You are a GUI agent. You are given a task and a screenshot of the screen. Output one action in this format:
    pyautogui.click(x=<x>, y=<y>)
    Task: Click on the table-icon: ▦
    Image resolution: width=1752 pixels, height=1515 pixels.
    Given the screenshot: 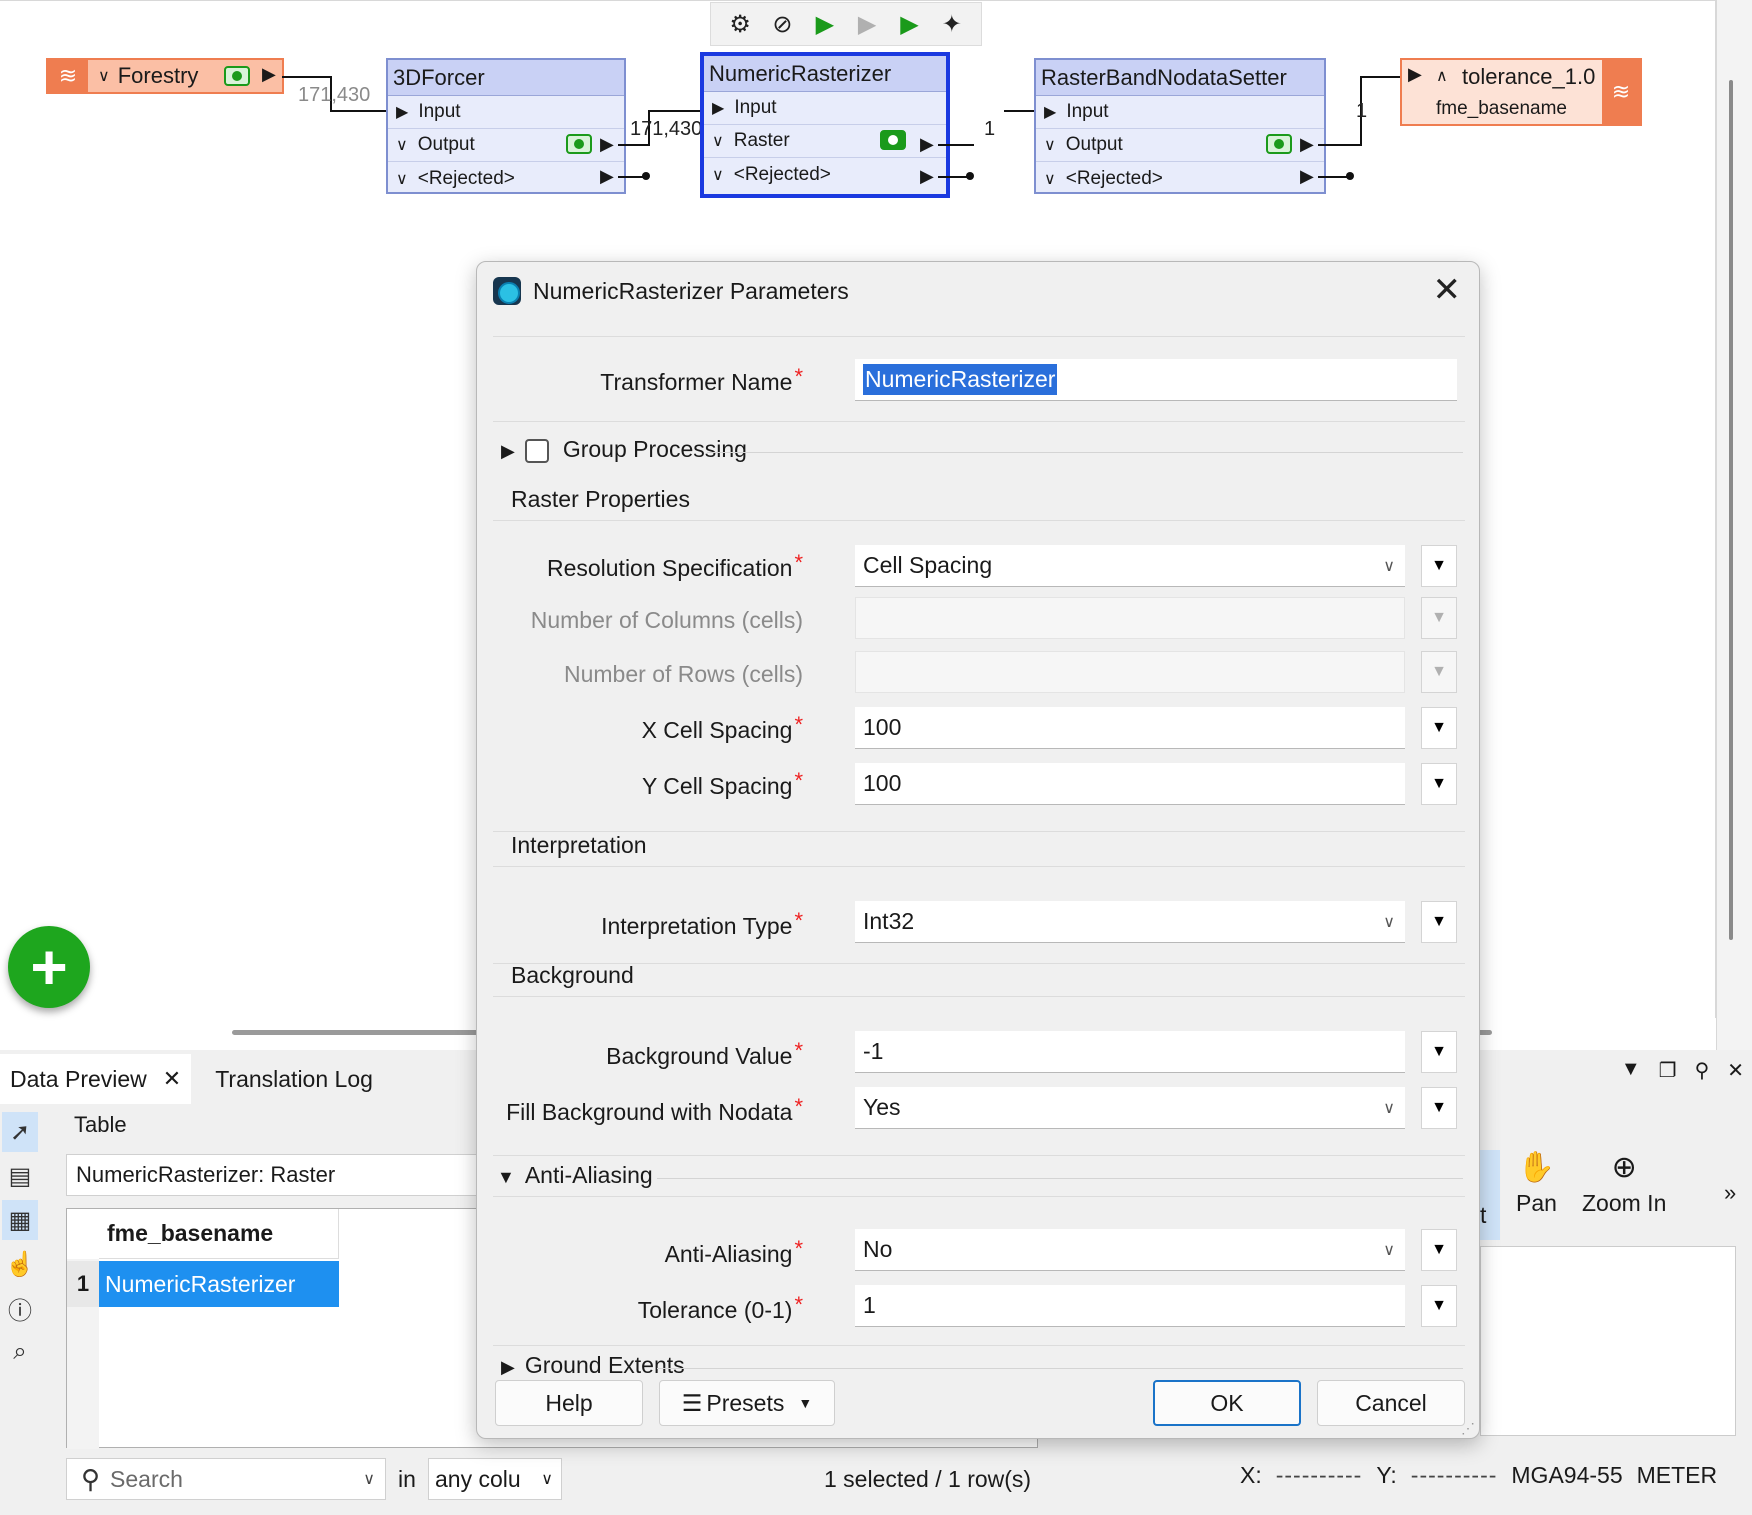 What is the action you would take?
    pyautogui.click(x=20, y=1220)
    